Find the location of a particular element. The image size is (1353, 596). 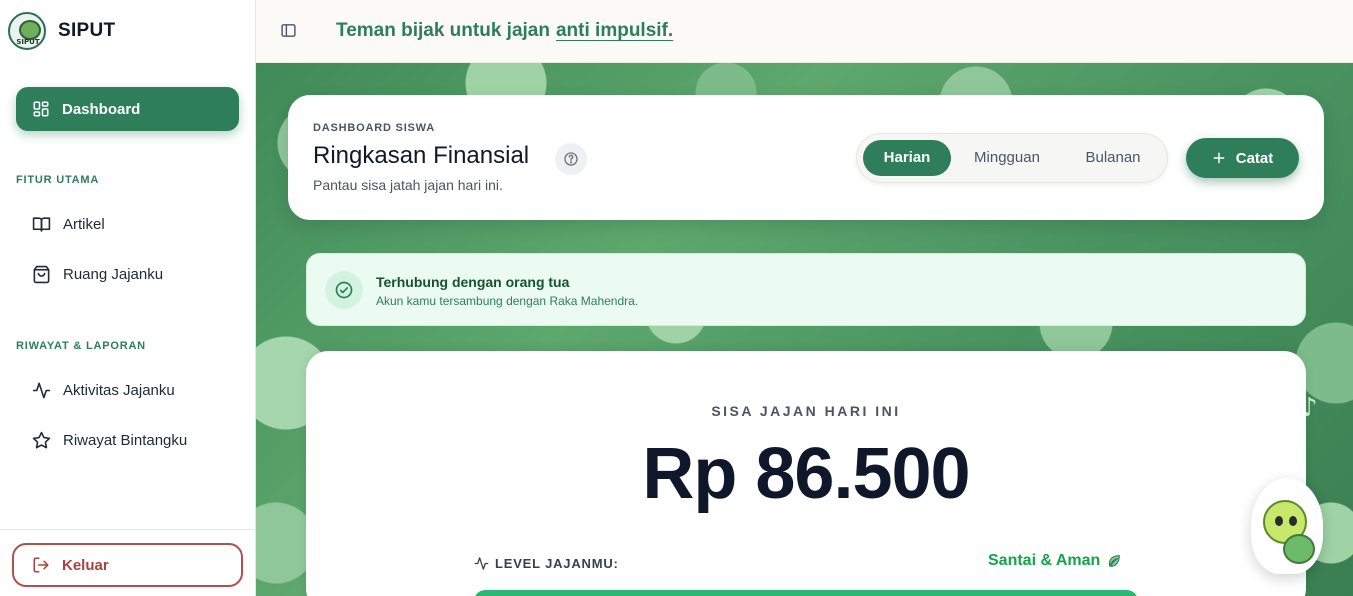

sidebar-toggle-button is located at coordinates (288, 33).